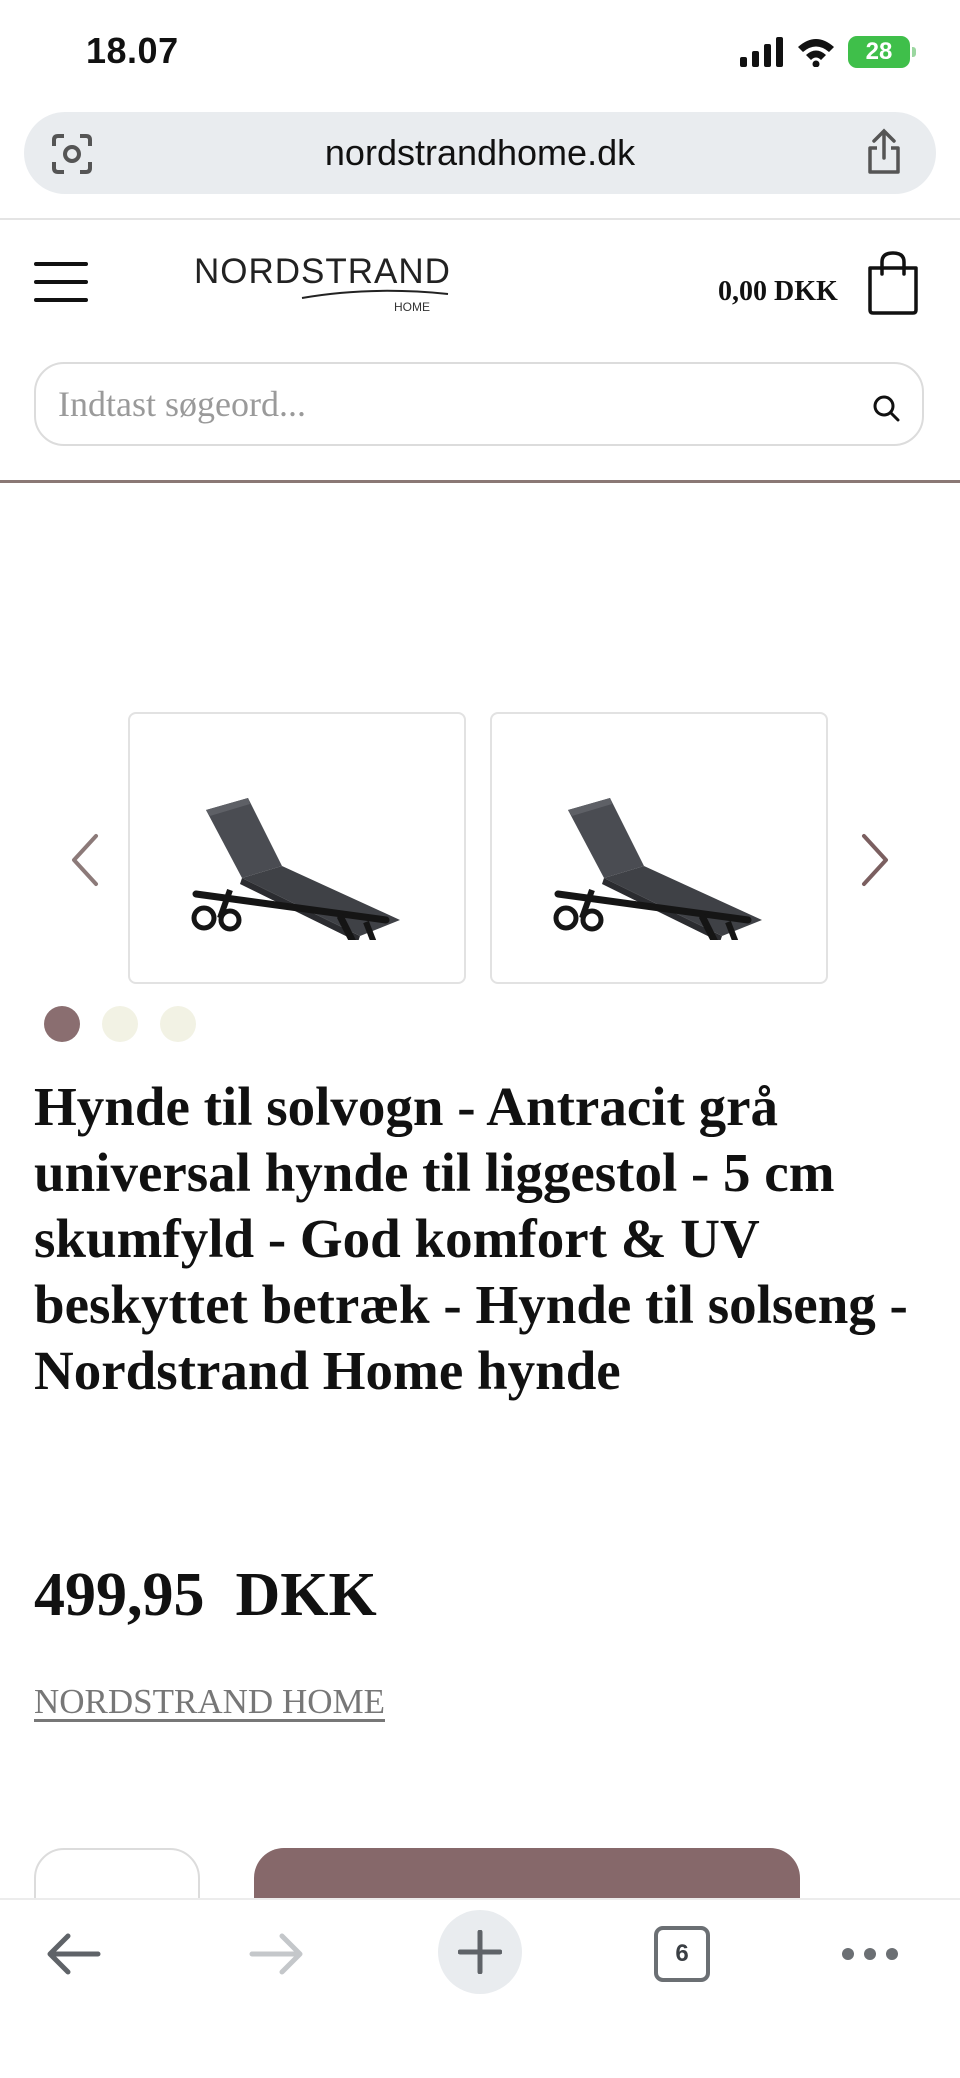 The height and width of the screenshot is (2078, 960). I want to click on status-time: 18.07, so click(132, 50).